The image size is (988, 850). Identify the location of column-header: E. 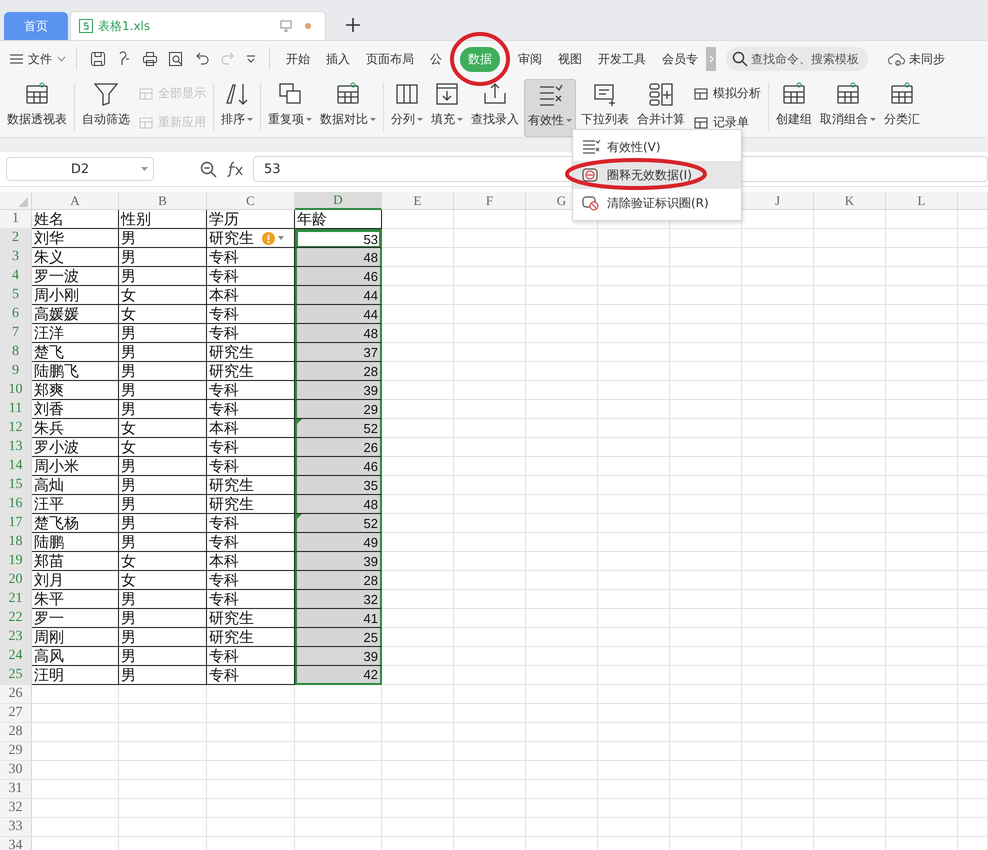
(418, 201).